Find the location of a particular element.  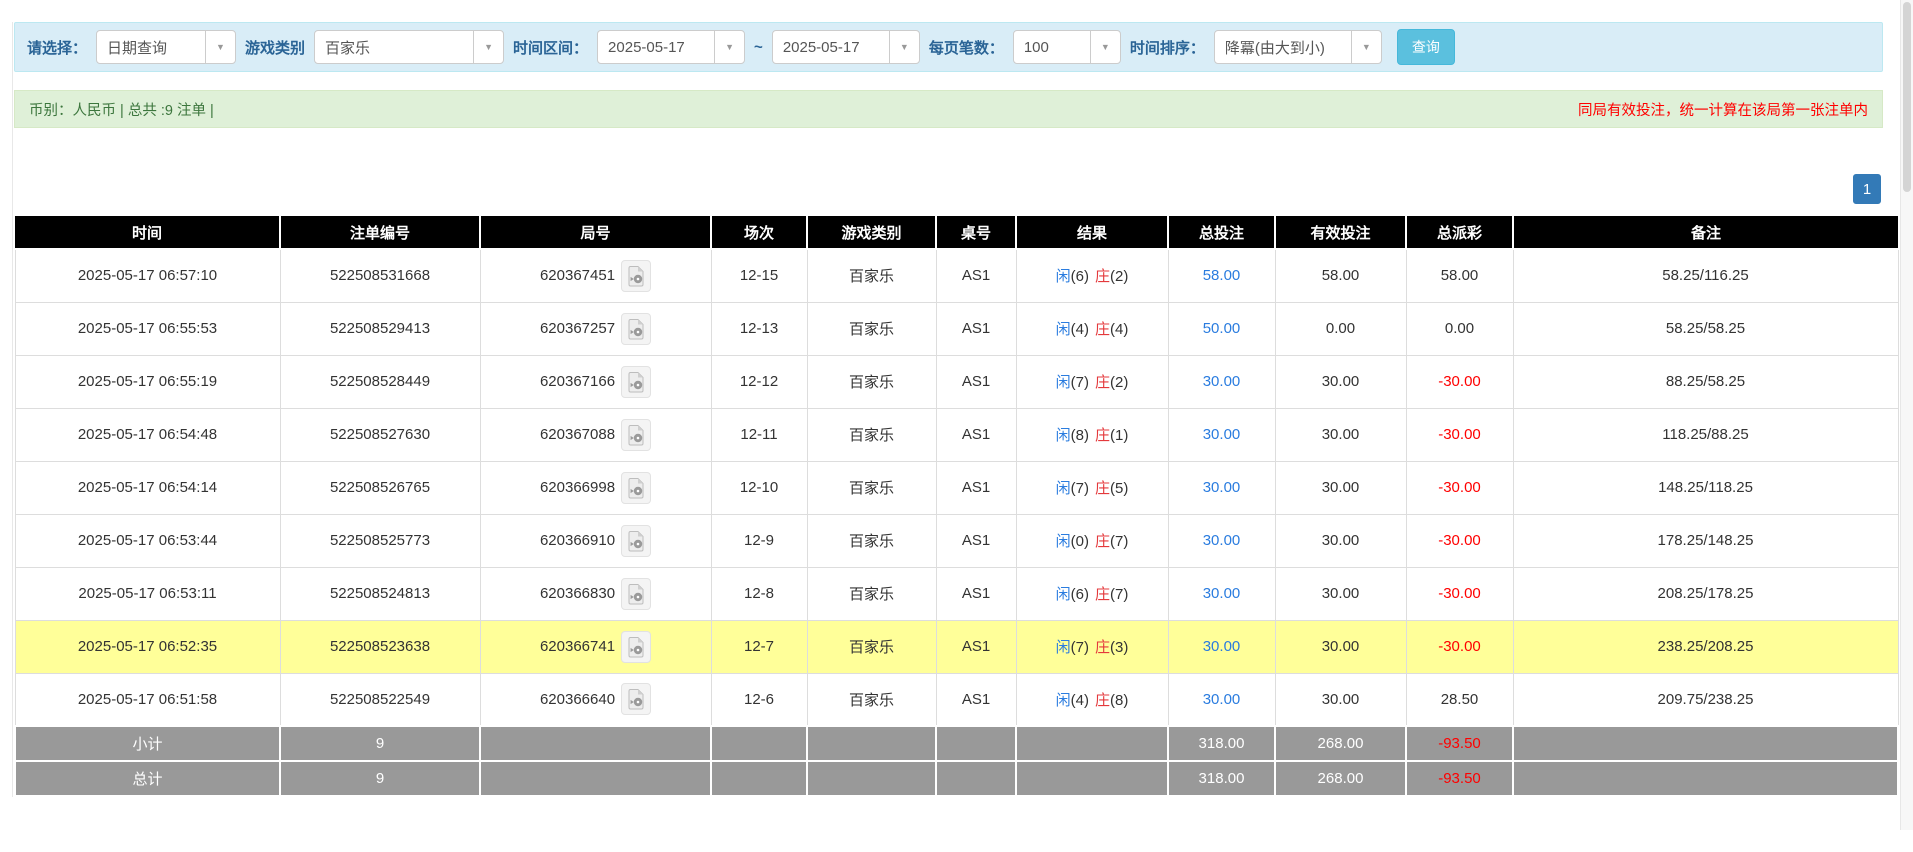

scrollbar-thumb is located at coordinates (1907, 97).